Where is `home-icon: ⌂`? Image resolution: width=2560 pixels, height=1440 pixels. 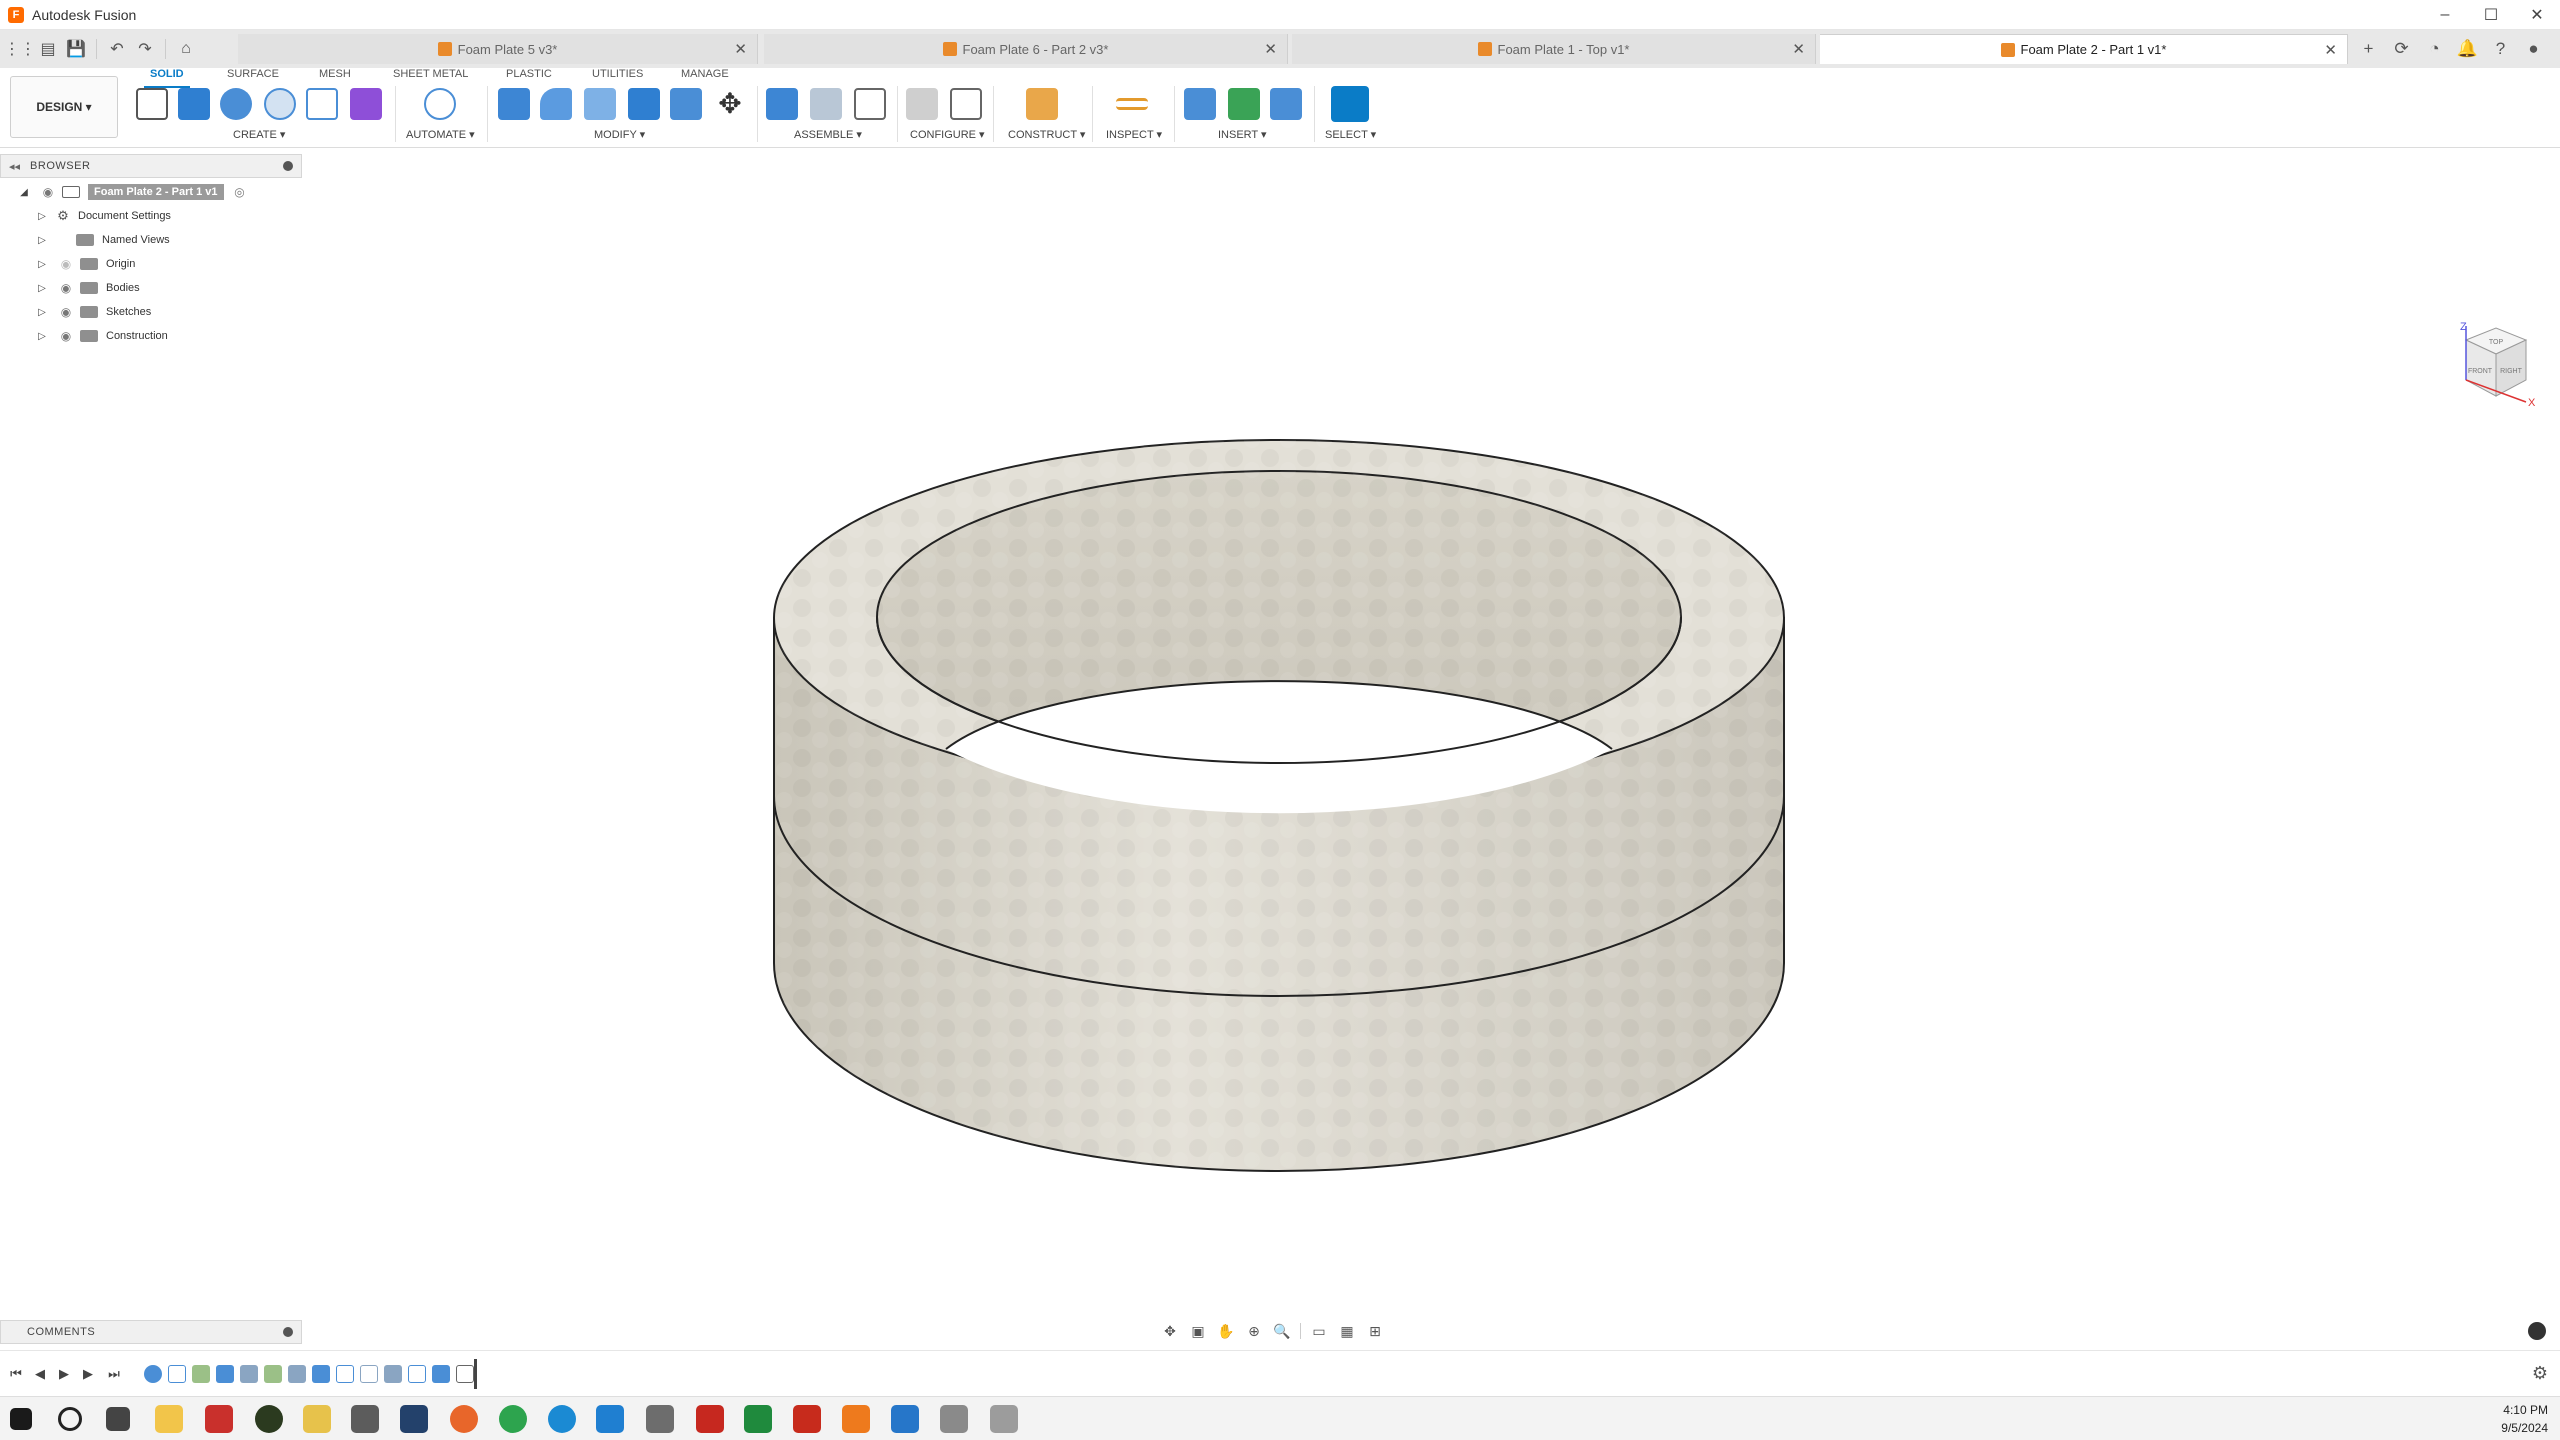
home-icon: ⌂ is located at coordinates (186, 49).